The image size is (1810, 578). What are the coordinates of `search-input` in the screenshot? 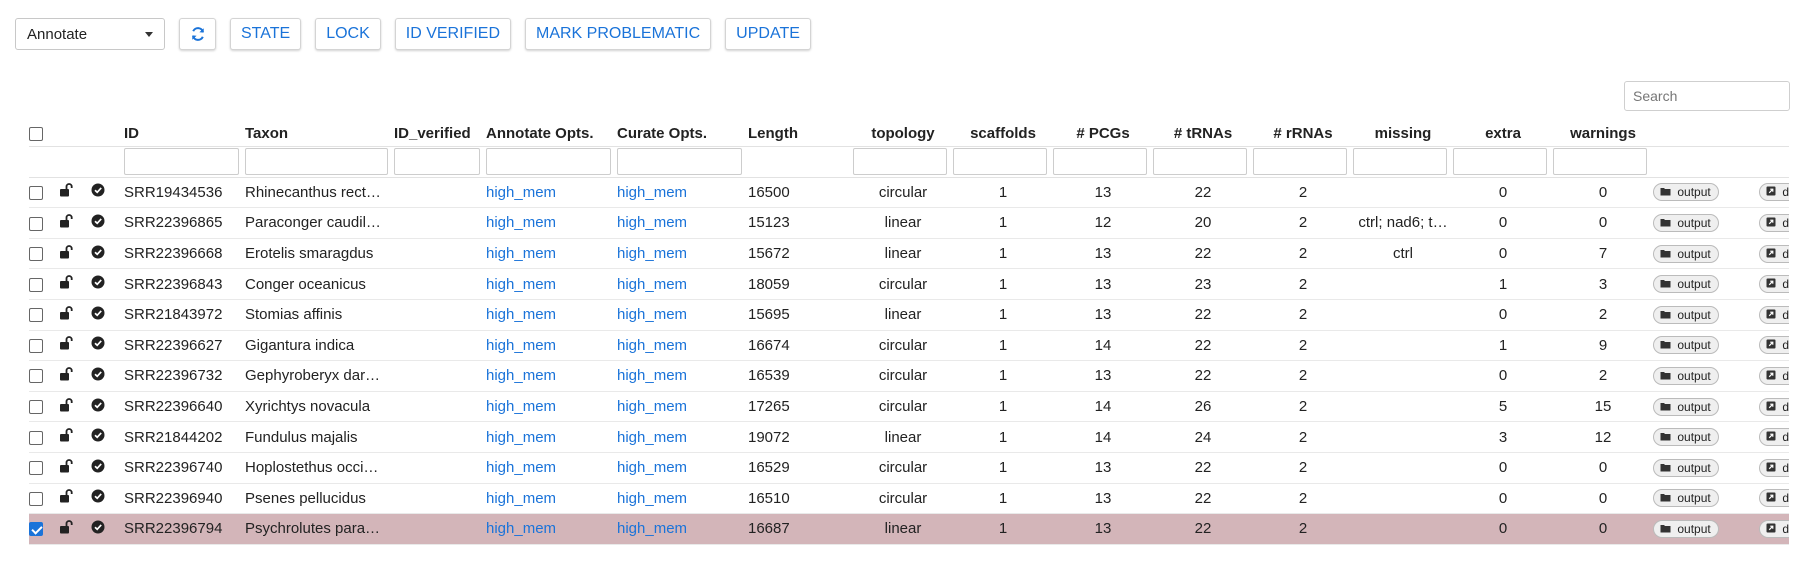 It's located at (1707, 96).